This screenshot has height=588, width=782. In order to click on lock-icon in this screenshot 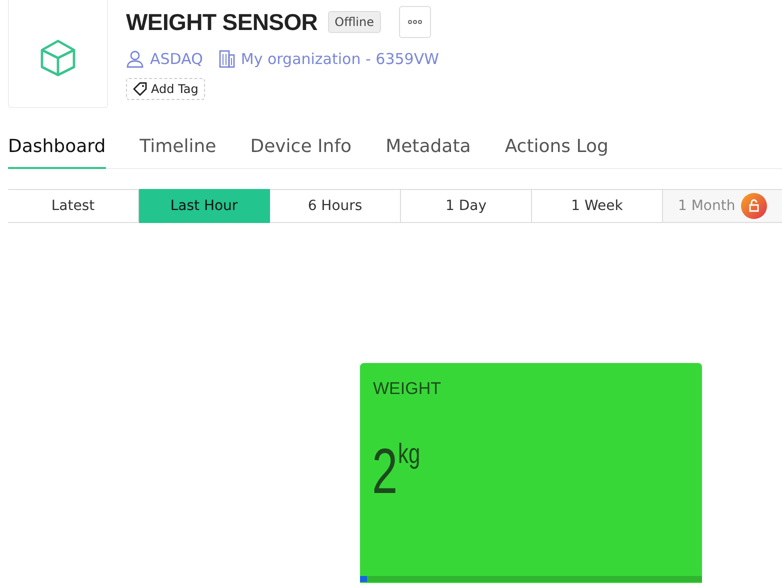, I will do `click(754, 206)`.